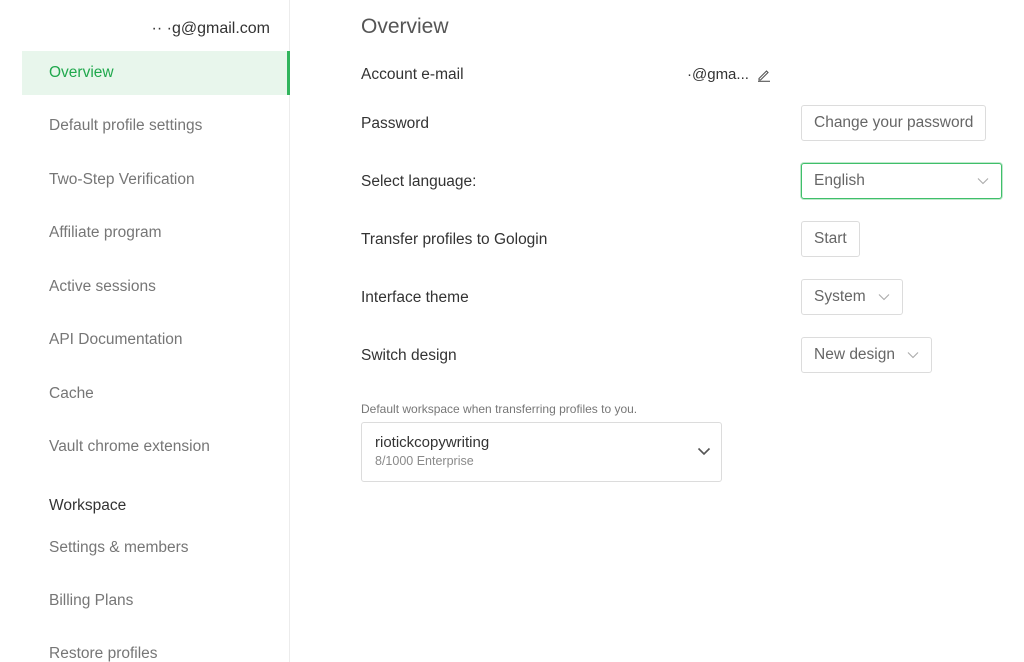 This screenshot has width=1024, height=662. Describe the element at coordinates (210, 28) in the screenshot. I see `sidebar-account-email: ·· ·g@gmail.com` at that location.